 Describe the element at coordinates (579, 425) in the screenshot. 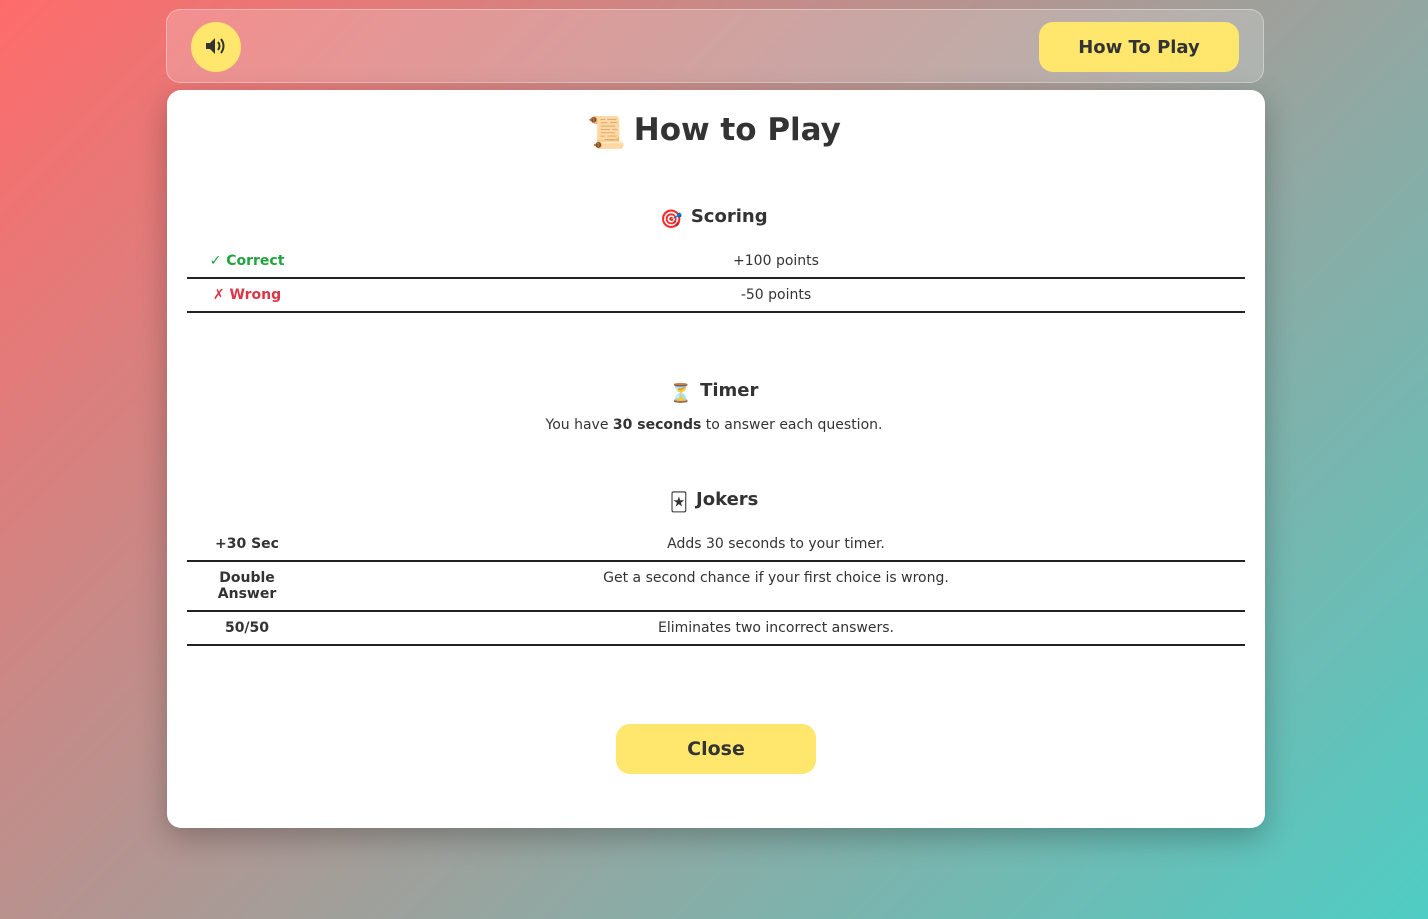

I see `timer-text-before: You have` at that location.